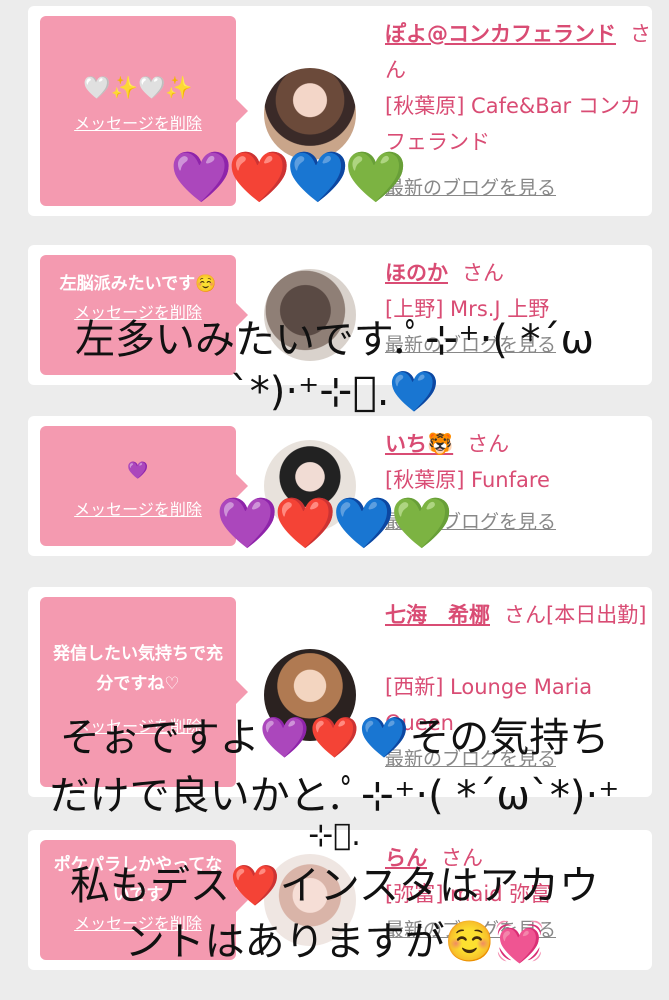 This screenshot has width=669, height=1000. Describe the element at coordinates (138, 669) in the screenshot. I see `message-text: 発信したい気持ちで充分ですね♡` at that location.